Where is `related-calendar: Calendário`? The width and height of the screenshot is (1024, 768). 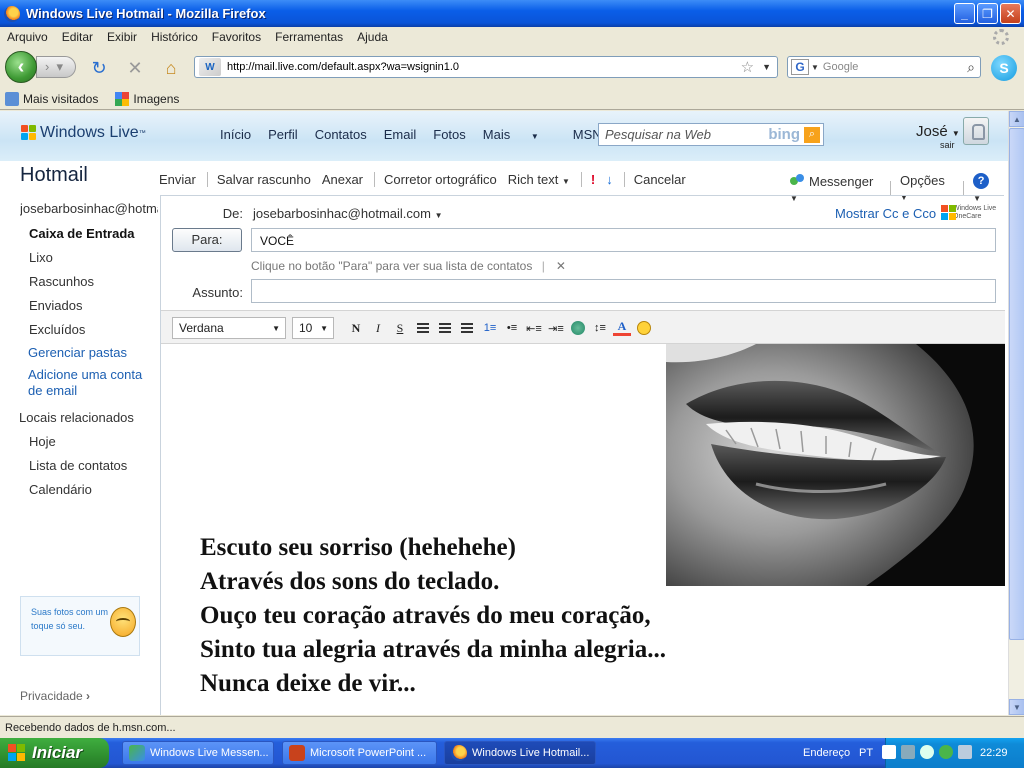
related-calendar: Calendário is located at coordinates (60, 489).